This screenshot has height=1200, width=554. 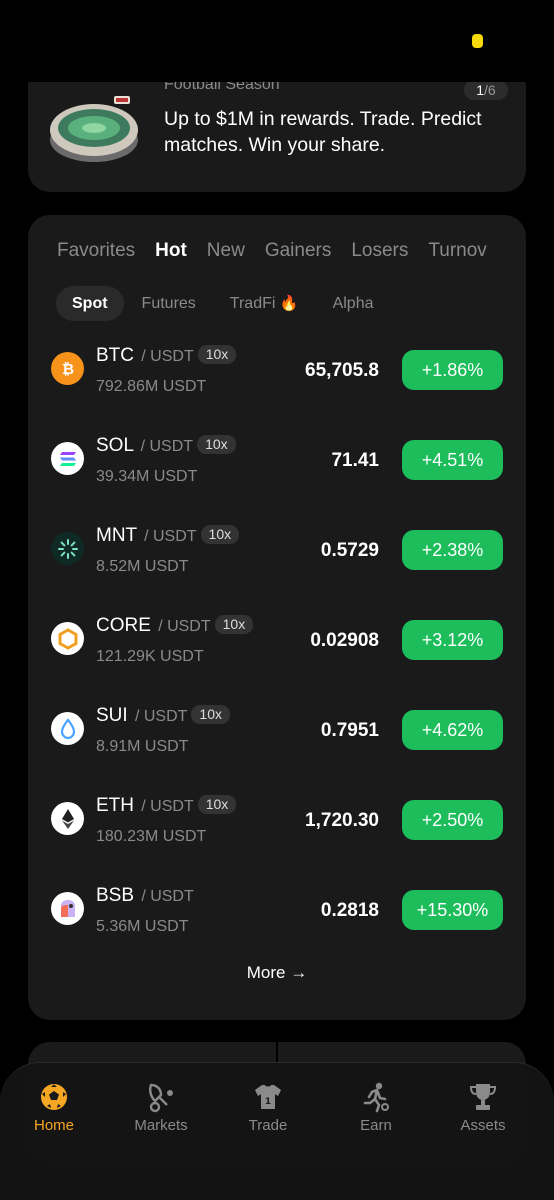 I want to click on row-symbol-line: SOL / USDT 10x, so click(x=166, y=446).